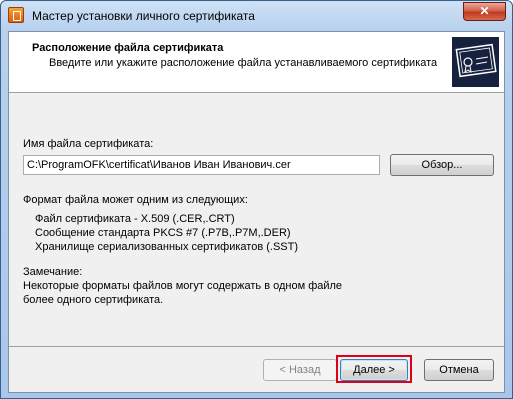 The width and height of the screenshot is (513, 399). I want to click on file-path-input, so click(201, 165).